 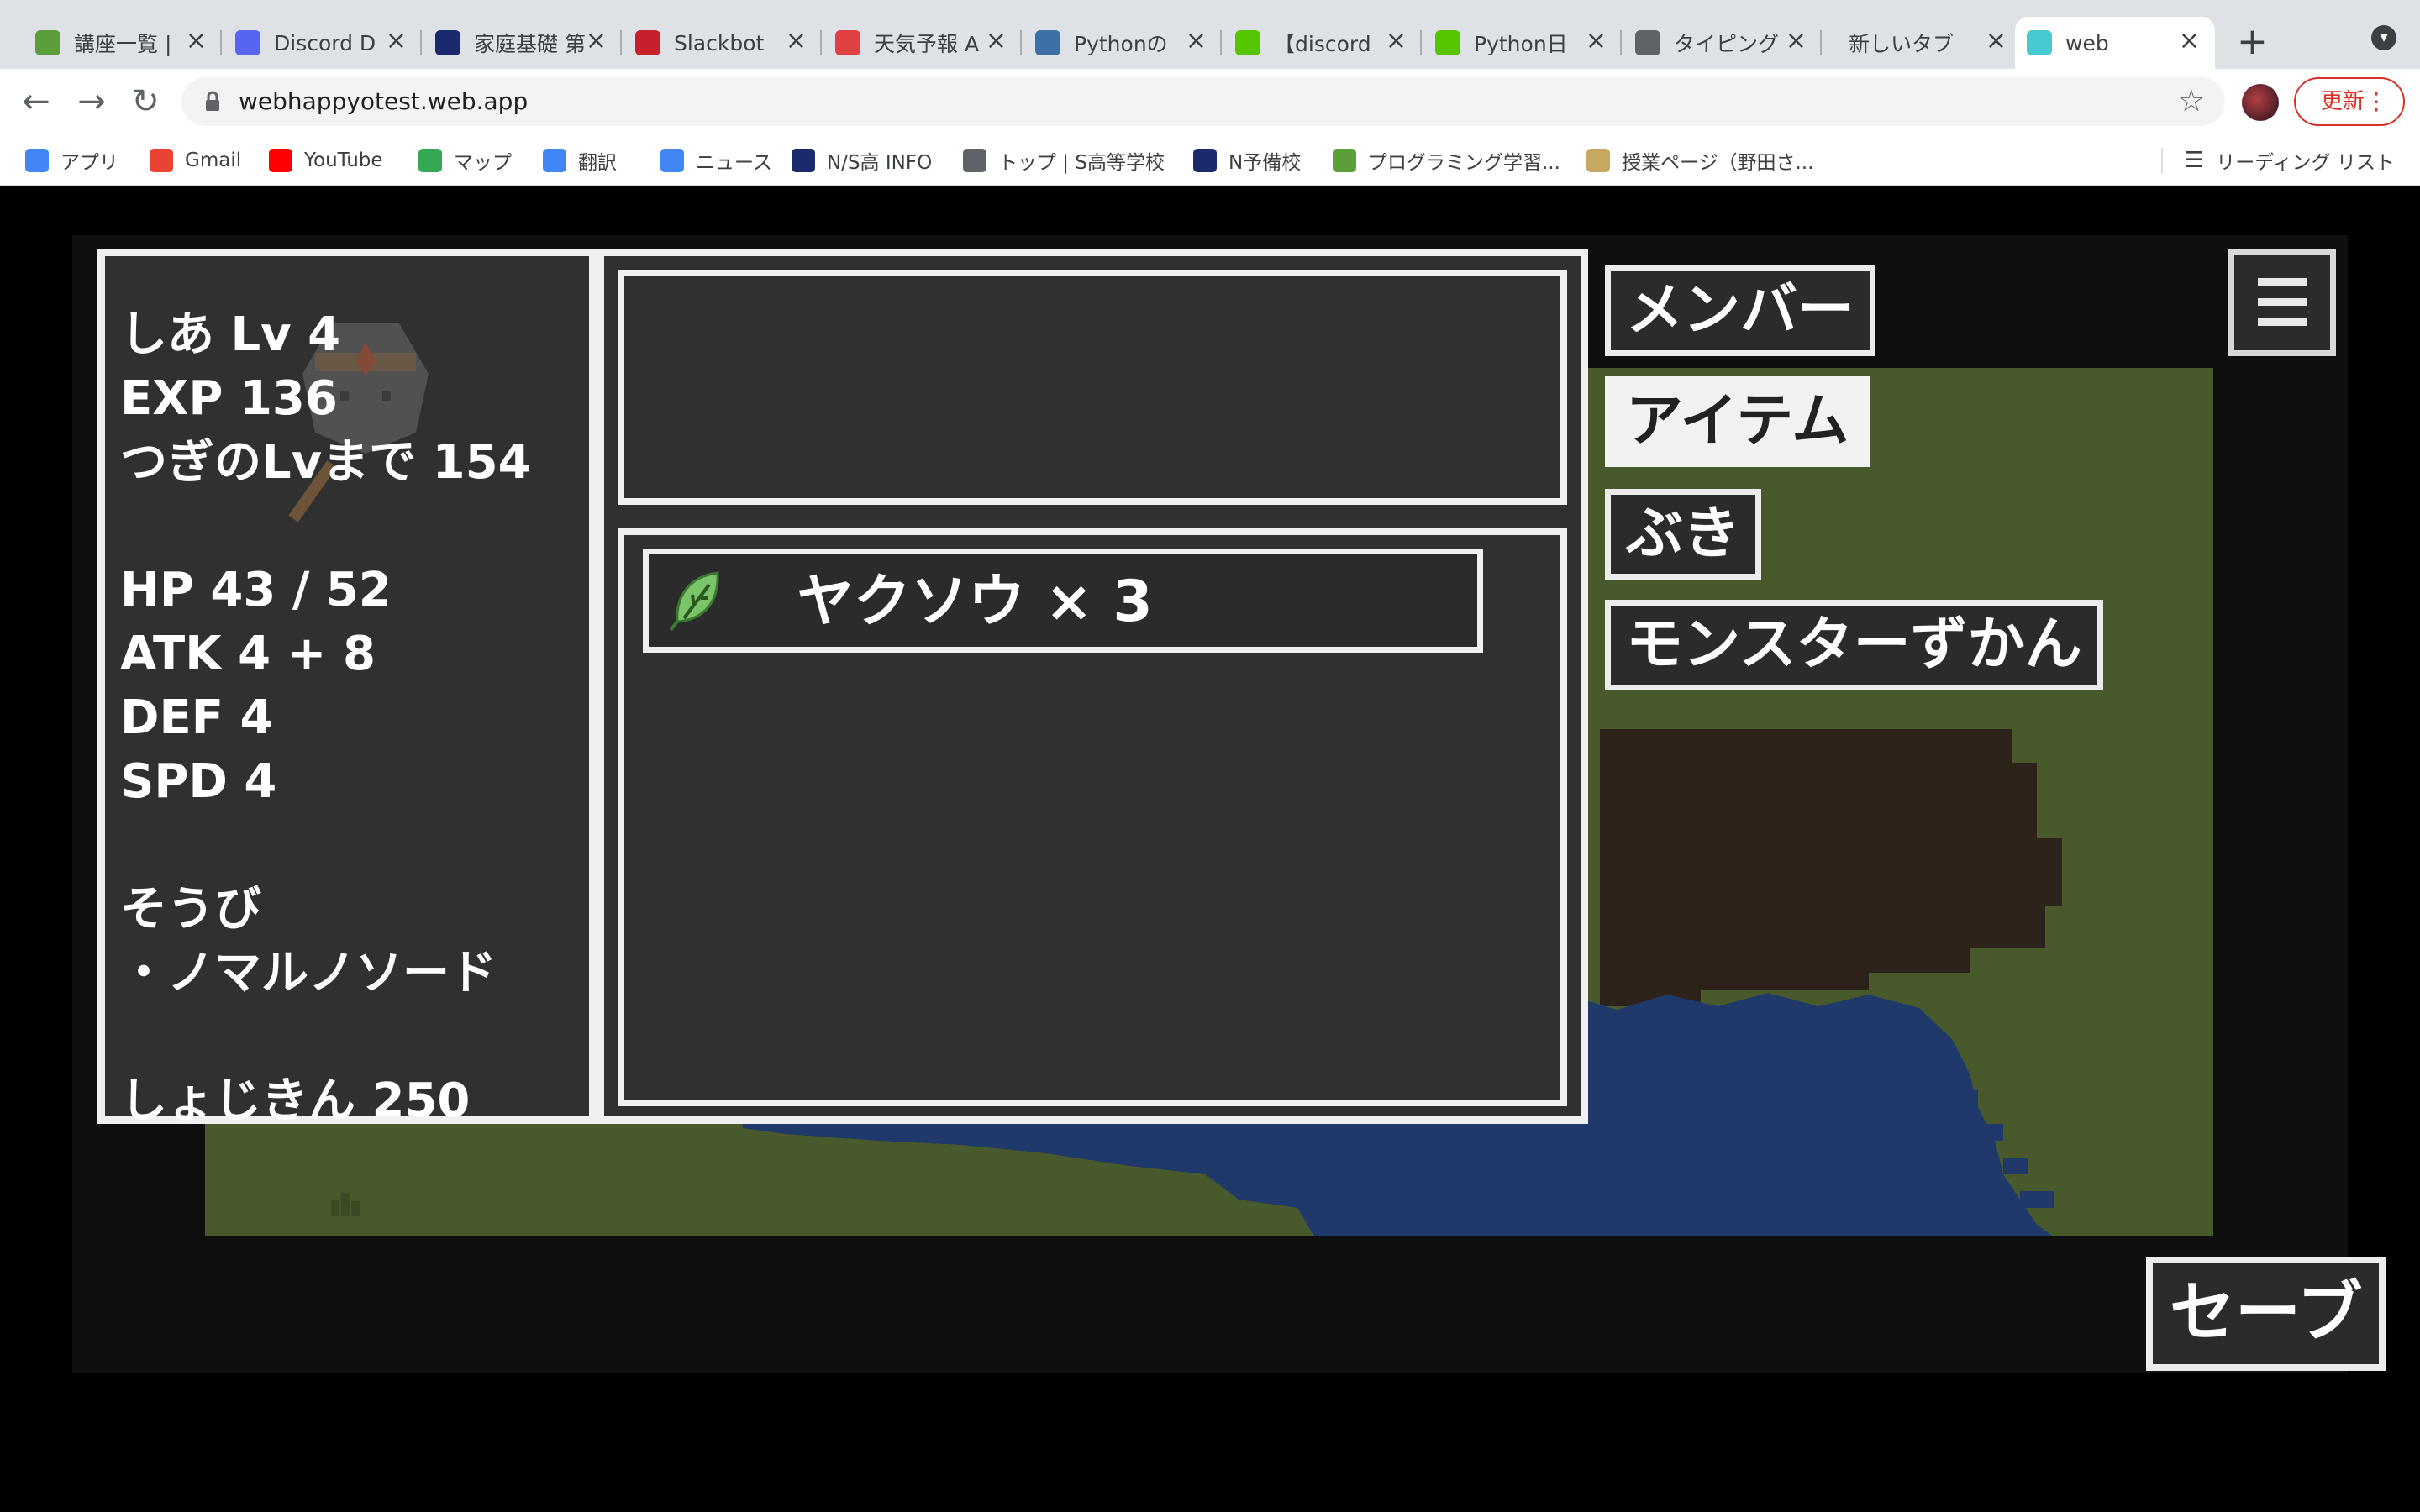 I want to click on tab-title: 天気予報 A, so click(x=927, y=44).